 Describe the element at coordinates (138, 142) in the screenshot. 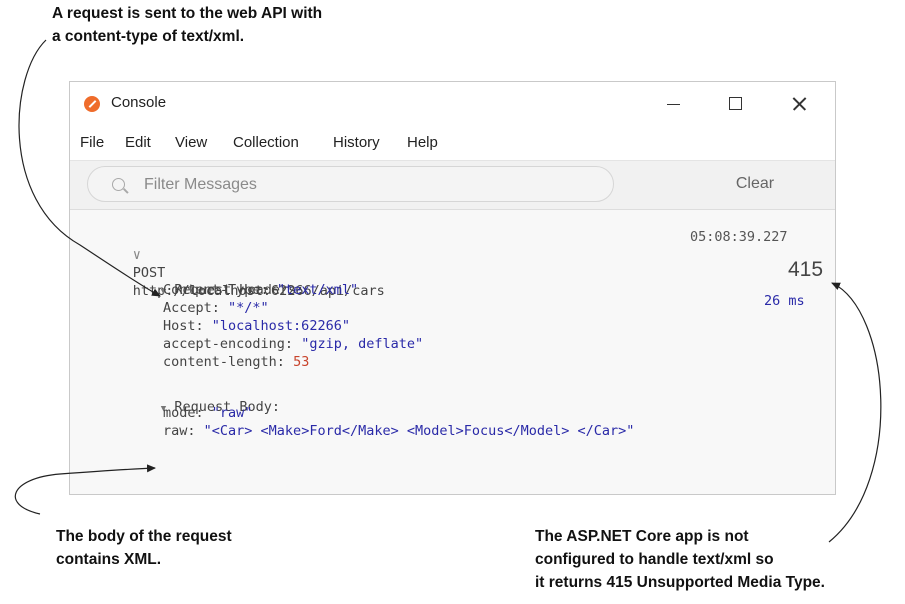

I see `menu-item-edit: Edit` at that location.